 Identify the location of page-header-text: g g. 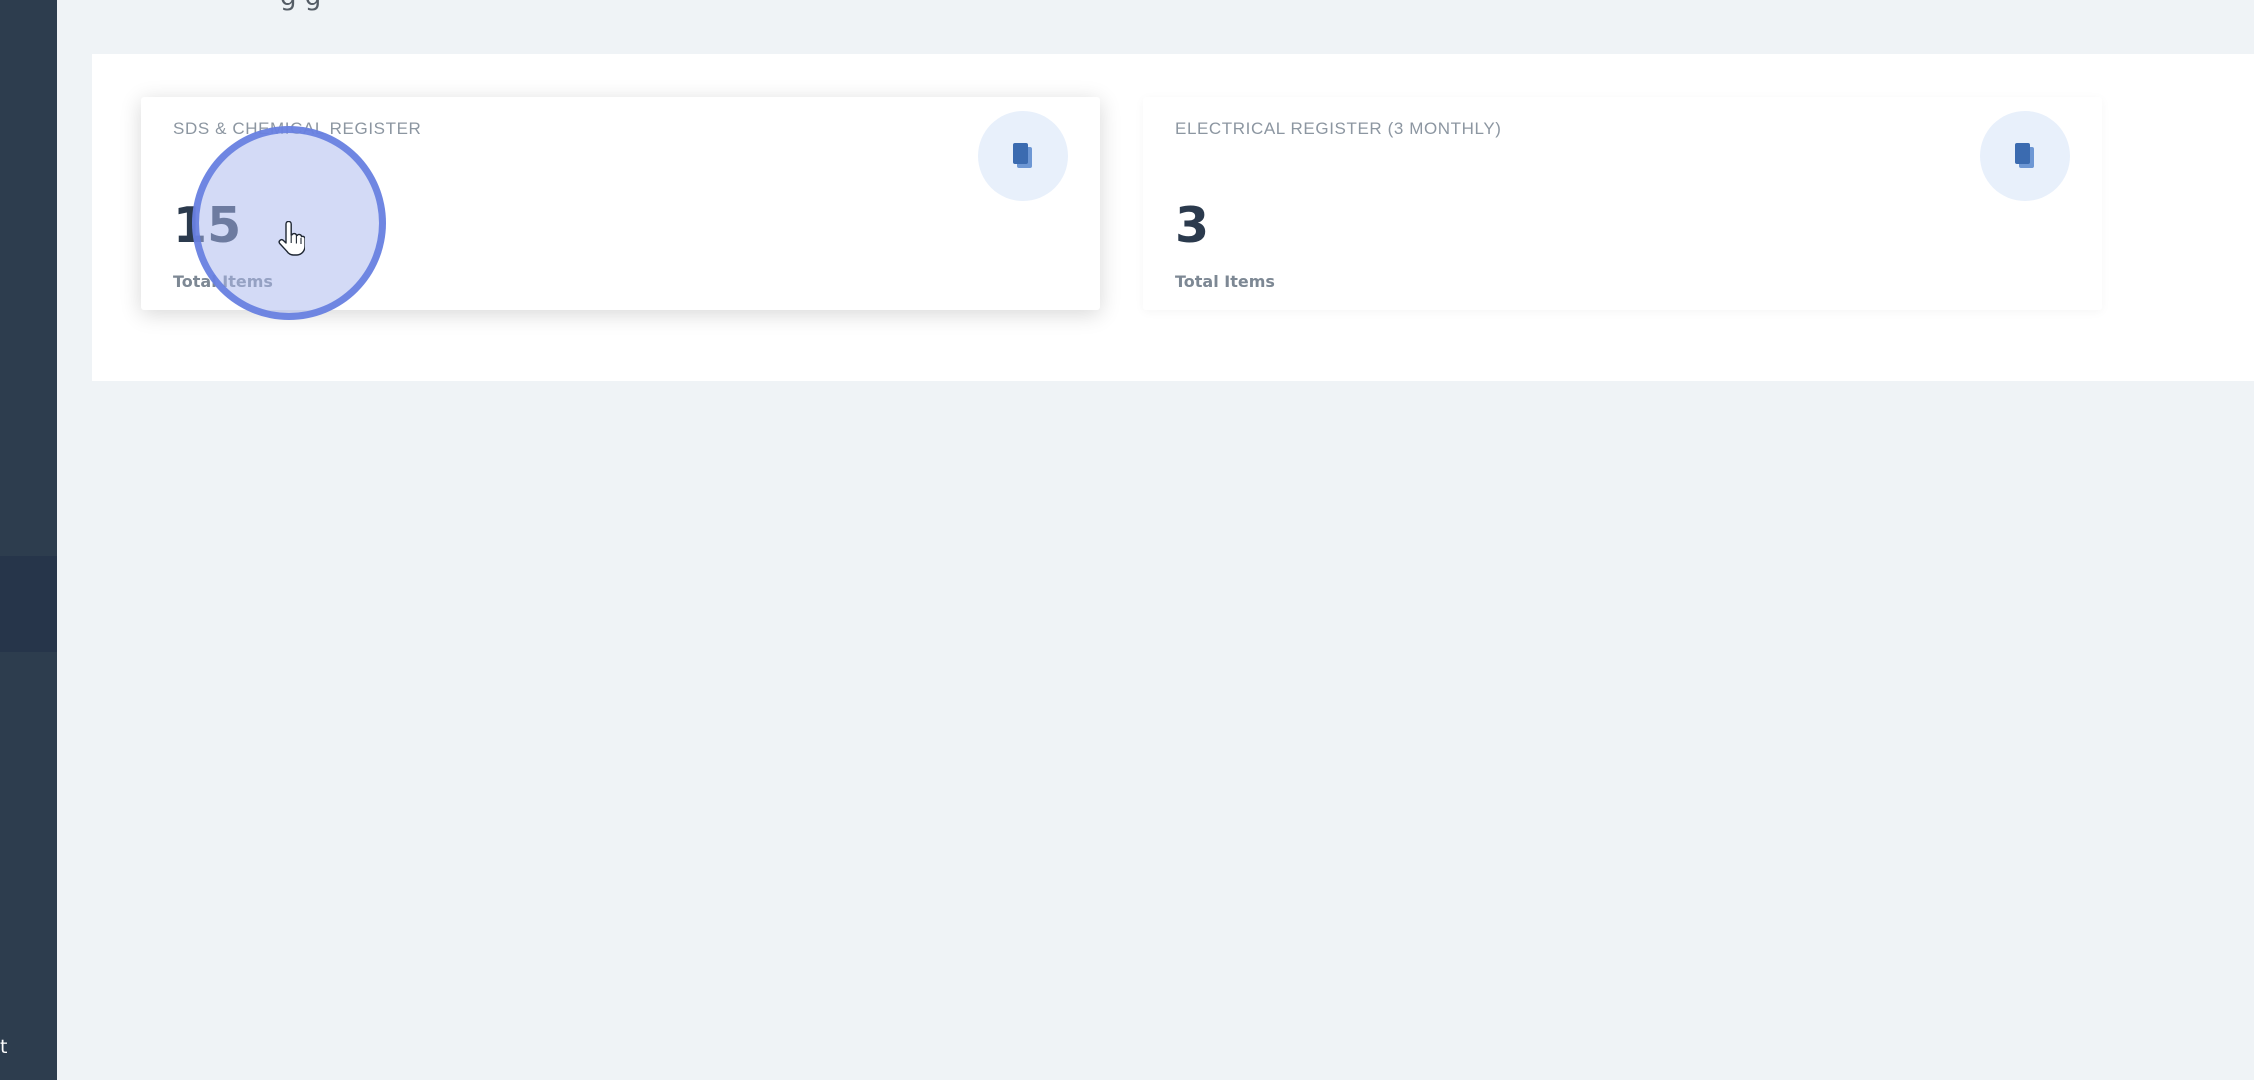
(300, 5).